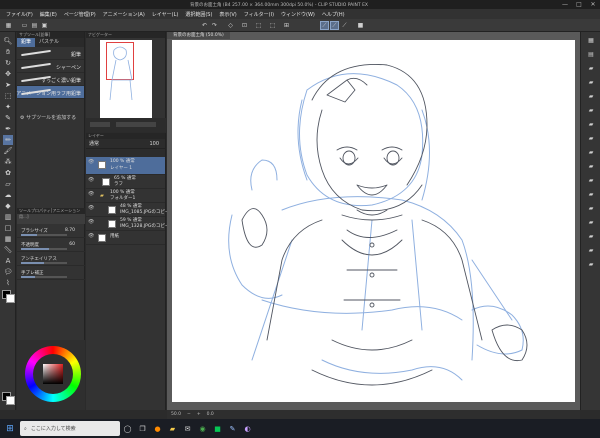  I want to click on open-file-icon: ▤, so click(34, 25).